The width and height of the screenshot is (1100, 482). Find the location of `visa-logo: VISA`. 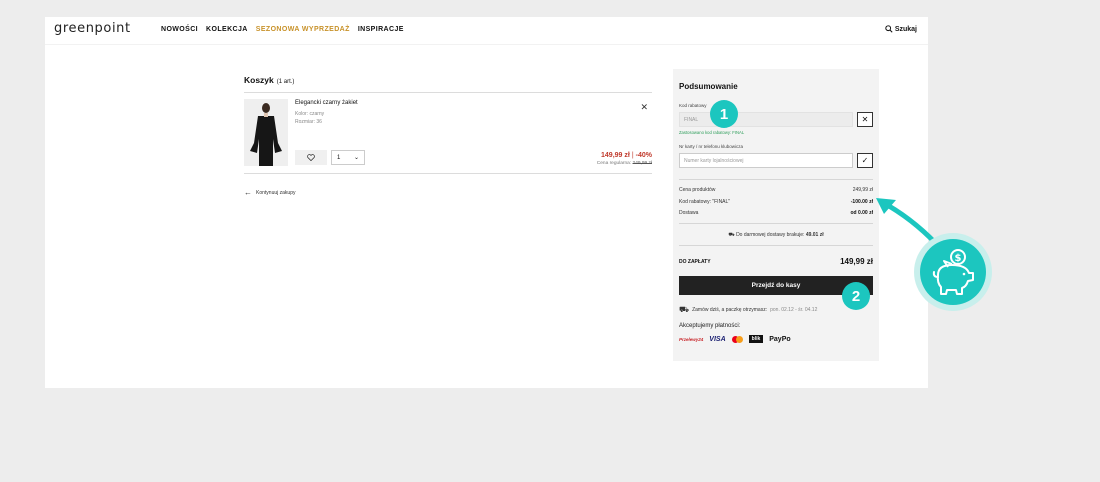

visa-logo: VISA is located at coordinates (717, 339).